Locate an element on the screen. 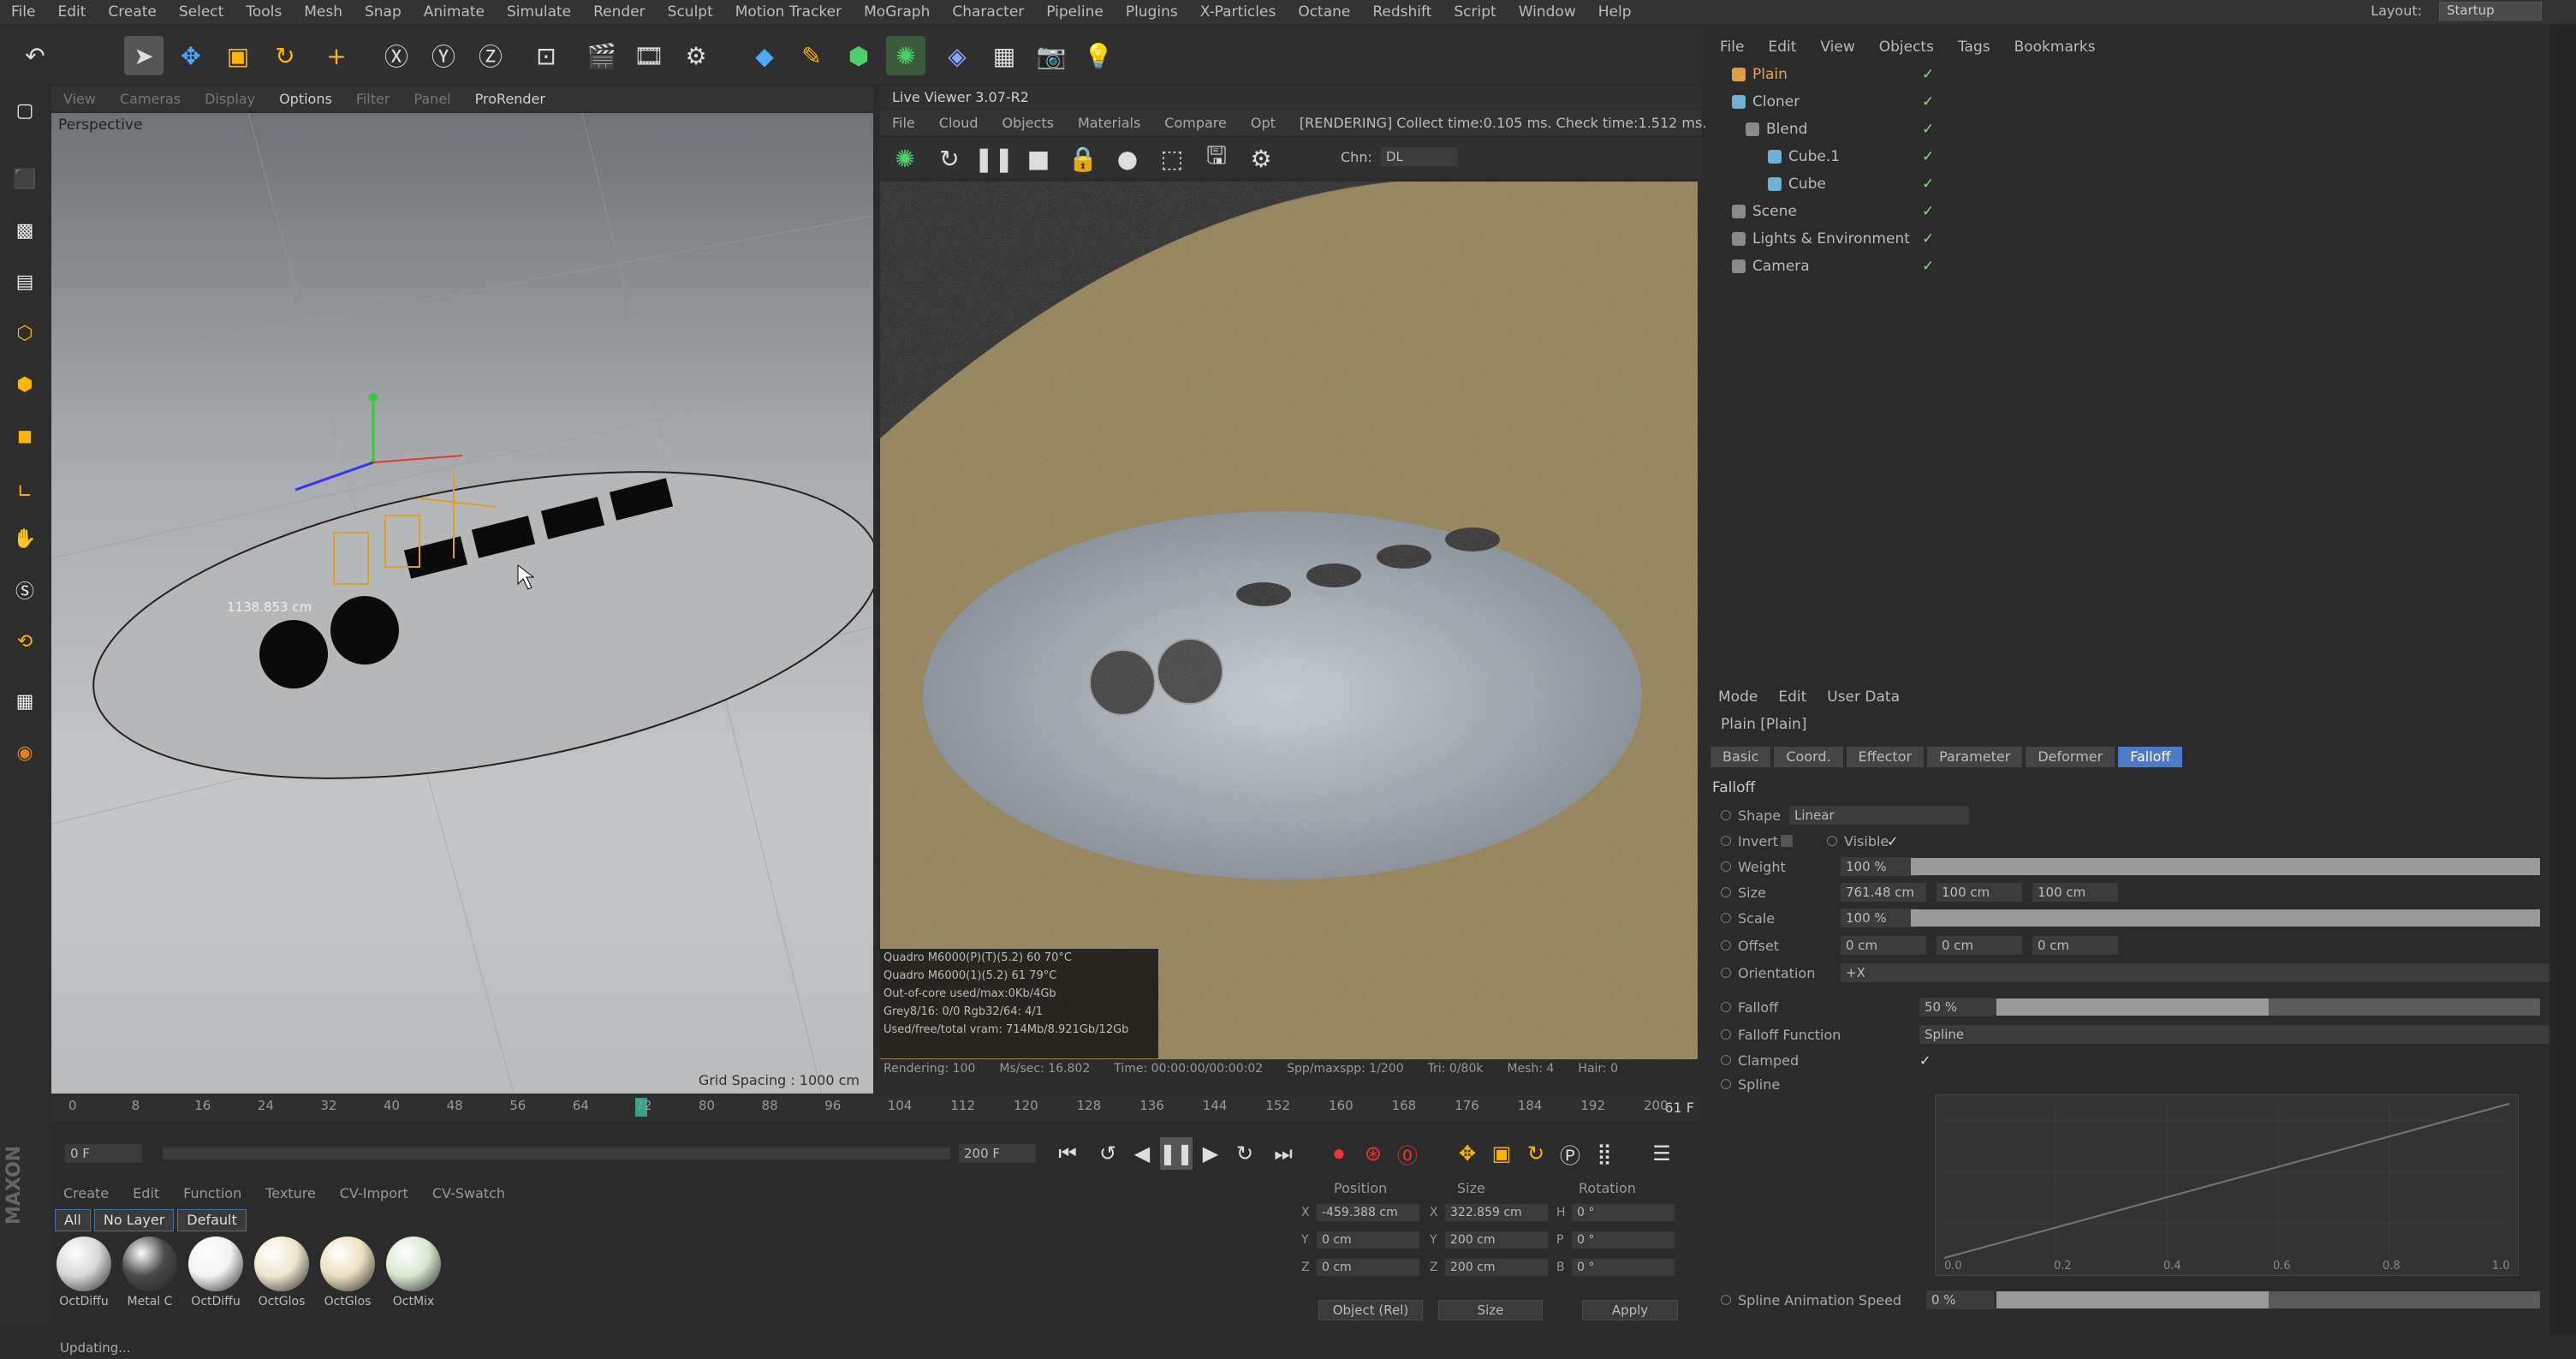  menu-animate: Animate is located at coordinates (455, 12).